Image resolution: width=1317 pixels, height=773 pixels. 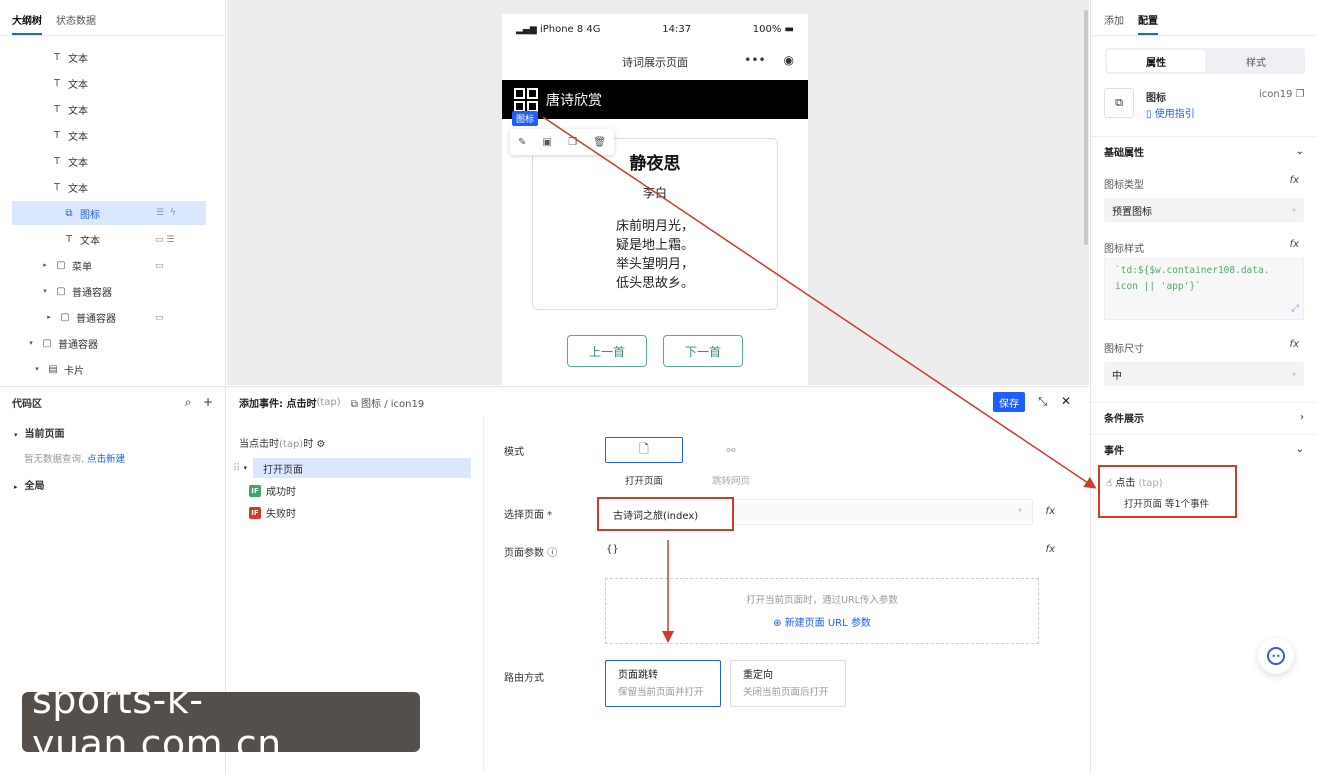 I want to click on assistant-button: ••, so click(x=1276, y=656).